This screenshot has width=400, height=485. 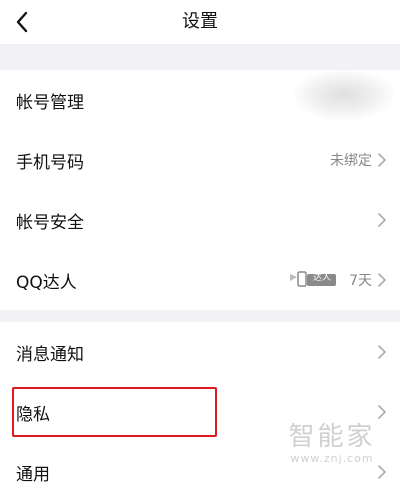 I want to click on settings-item-label: 帐号管理, so click(x=50, y=102).